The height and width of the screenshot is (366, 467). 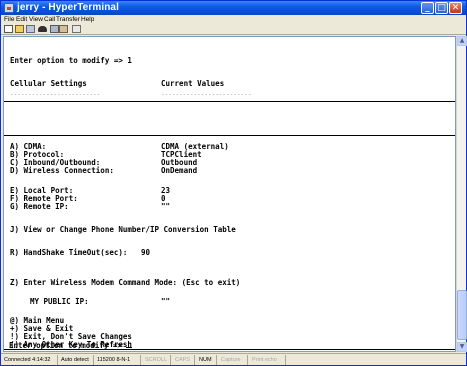 I want to click on prompt-top: Enter option to modify => 1, so click(x=71, y=60).